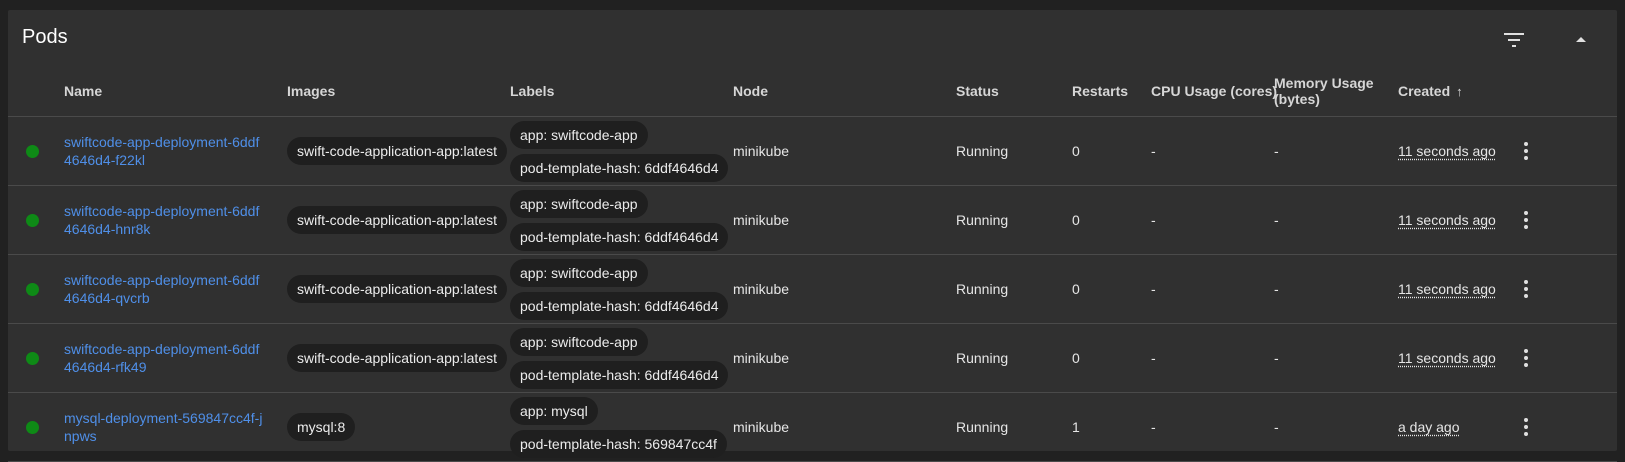  Describe the element at coordinates (36, 91) in the screenshot. I see `header-status-indicator` at that location.